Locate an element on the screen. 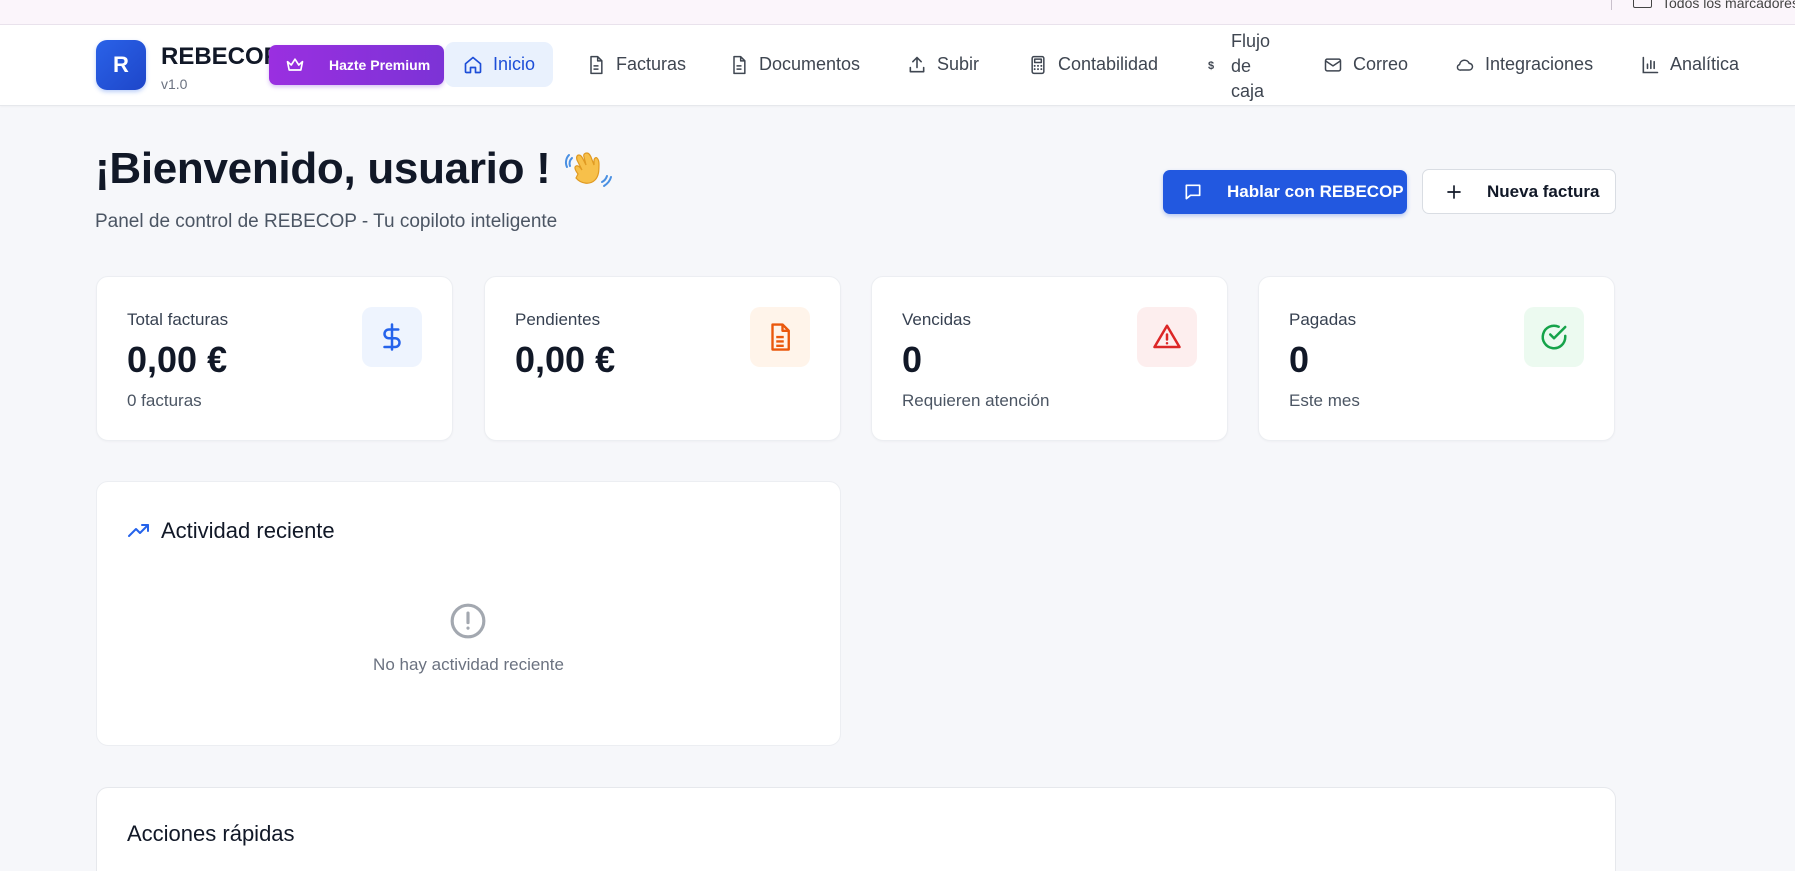 The height and width of the screenshot is (871, 1795). chat-with-rebecop-button: Hablar con REBECOP is located at coordinates (1285, 192).